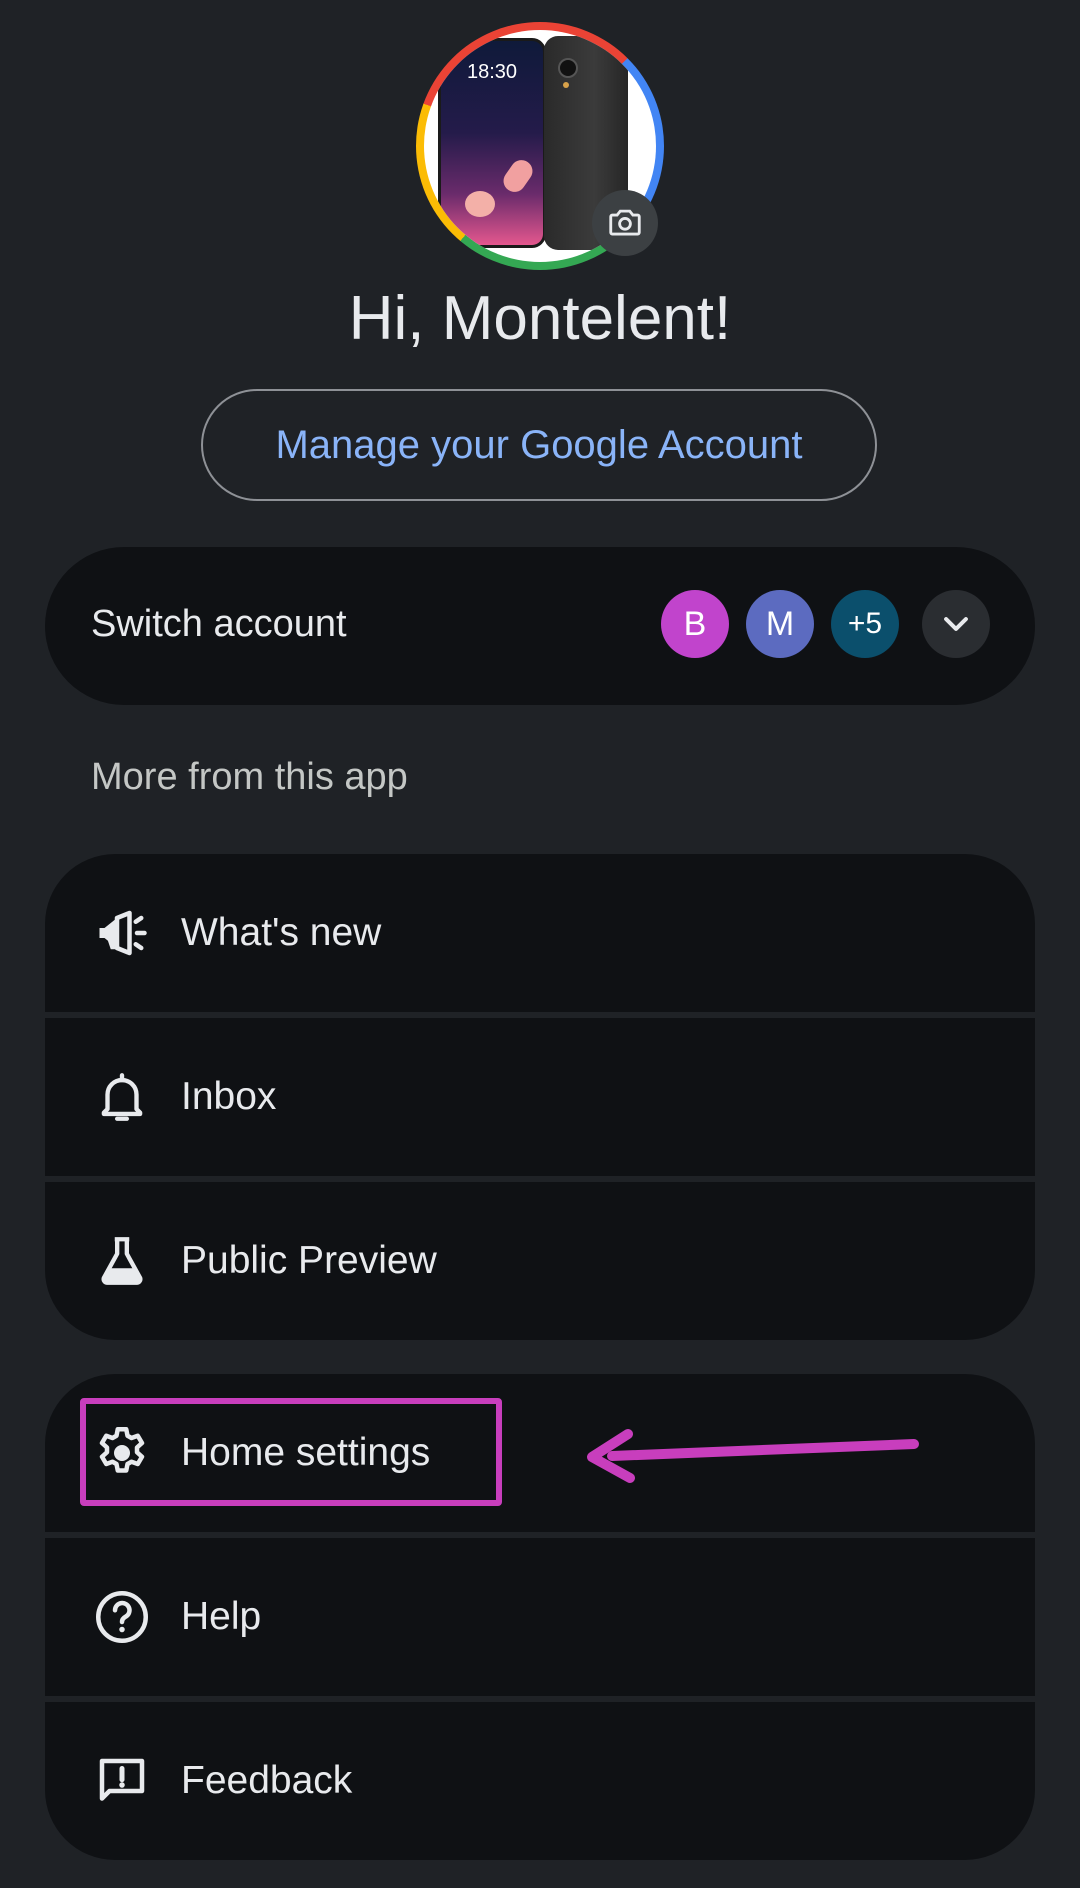 Image resolution: width=1080 pixels, height=1888 pixels. Describe the element at coordinates (122, 1453) in the screenshot. I see `gear-icon` at that location.